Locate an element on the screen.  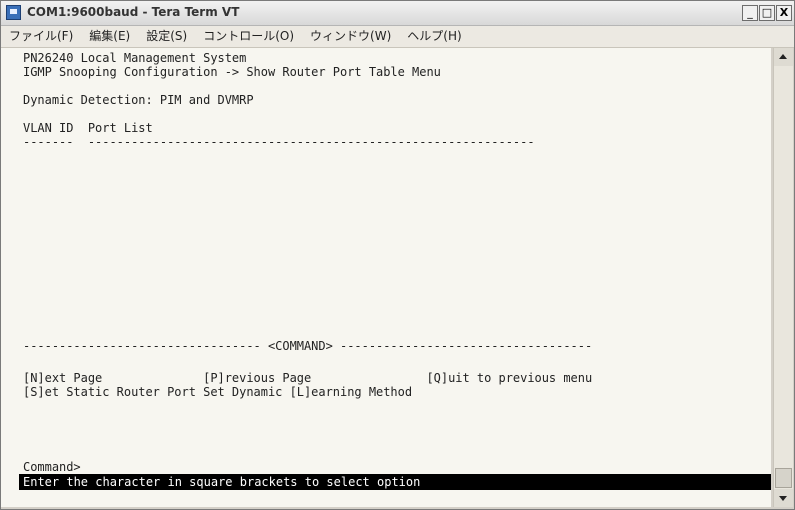
maximize-button: □ is located at coordinates (767, 13).